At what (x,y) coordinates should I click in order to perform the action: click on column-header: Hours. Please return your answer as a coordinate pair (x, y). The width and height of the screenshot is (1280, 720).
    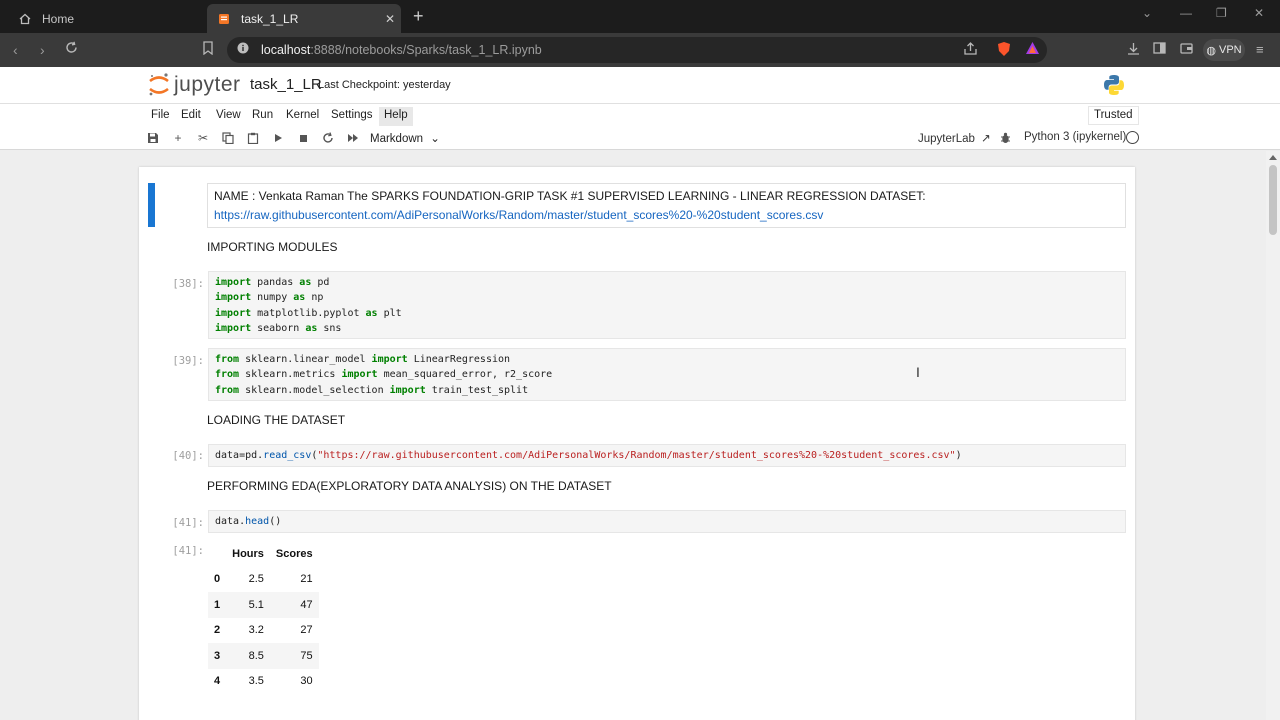
    Looking at the image, I should click on (248, 553).